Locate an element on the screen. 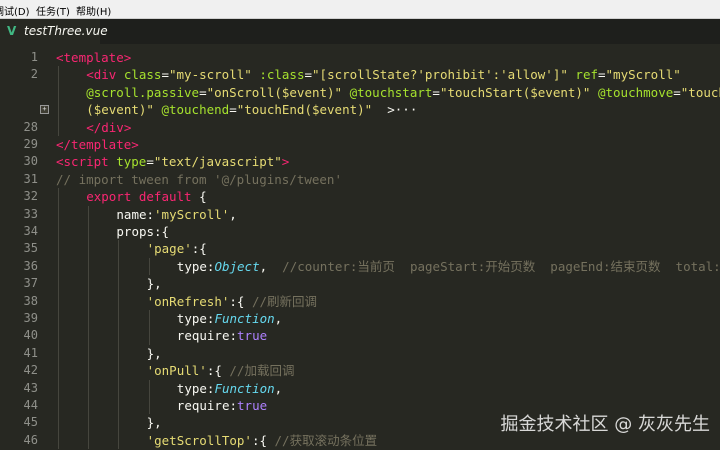 The image size is (720, 450). code-token: }, is located at coordinates (154, 423).